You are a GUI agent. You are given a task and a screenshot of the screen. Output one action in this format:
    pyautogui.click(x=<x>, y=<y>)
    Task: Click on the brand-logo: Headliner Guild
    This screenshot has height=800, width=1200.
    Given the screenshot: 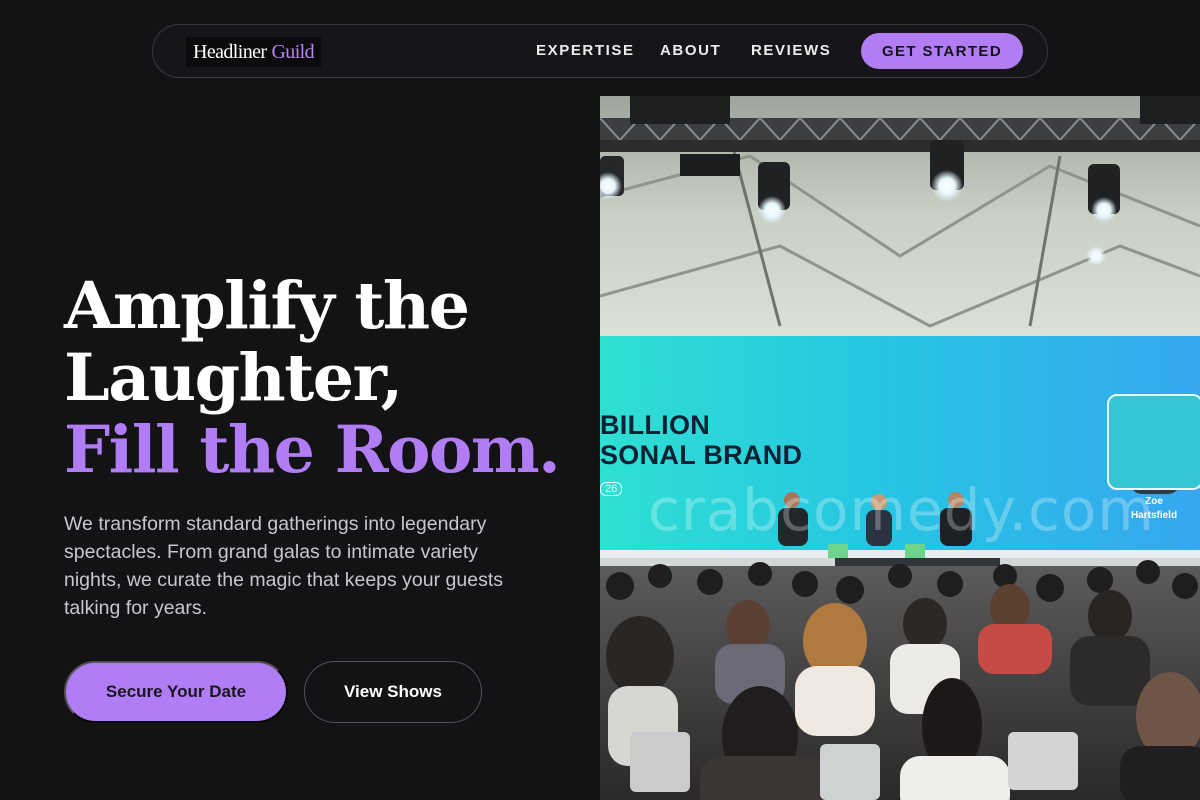 What is the action you would take?
    pyautogui.click(x=254, y=52)
    